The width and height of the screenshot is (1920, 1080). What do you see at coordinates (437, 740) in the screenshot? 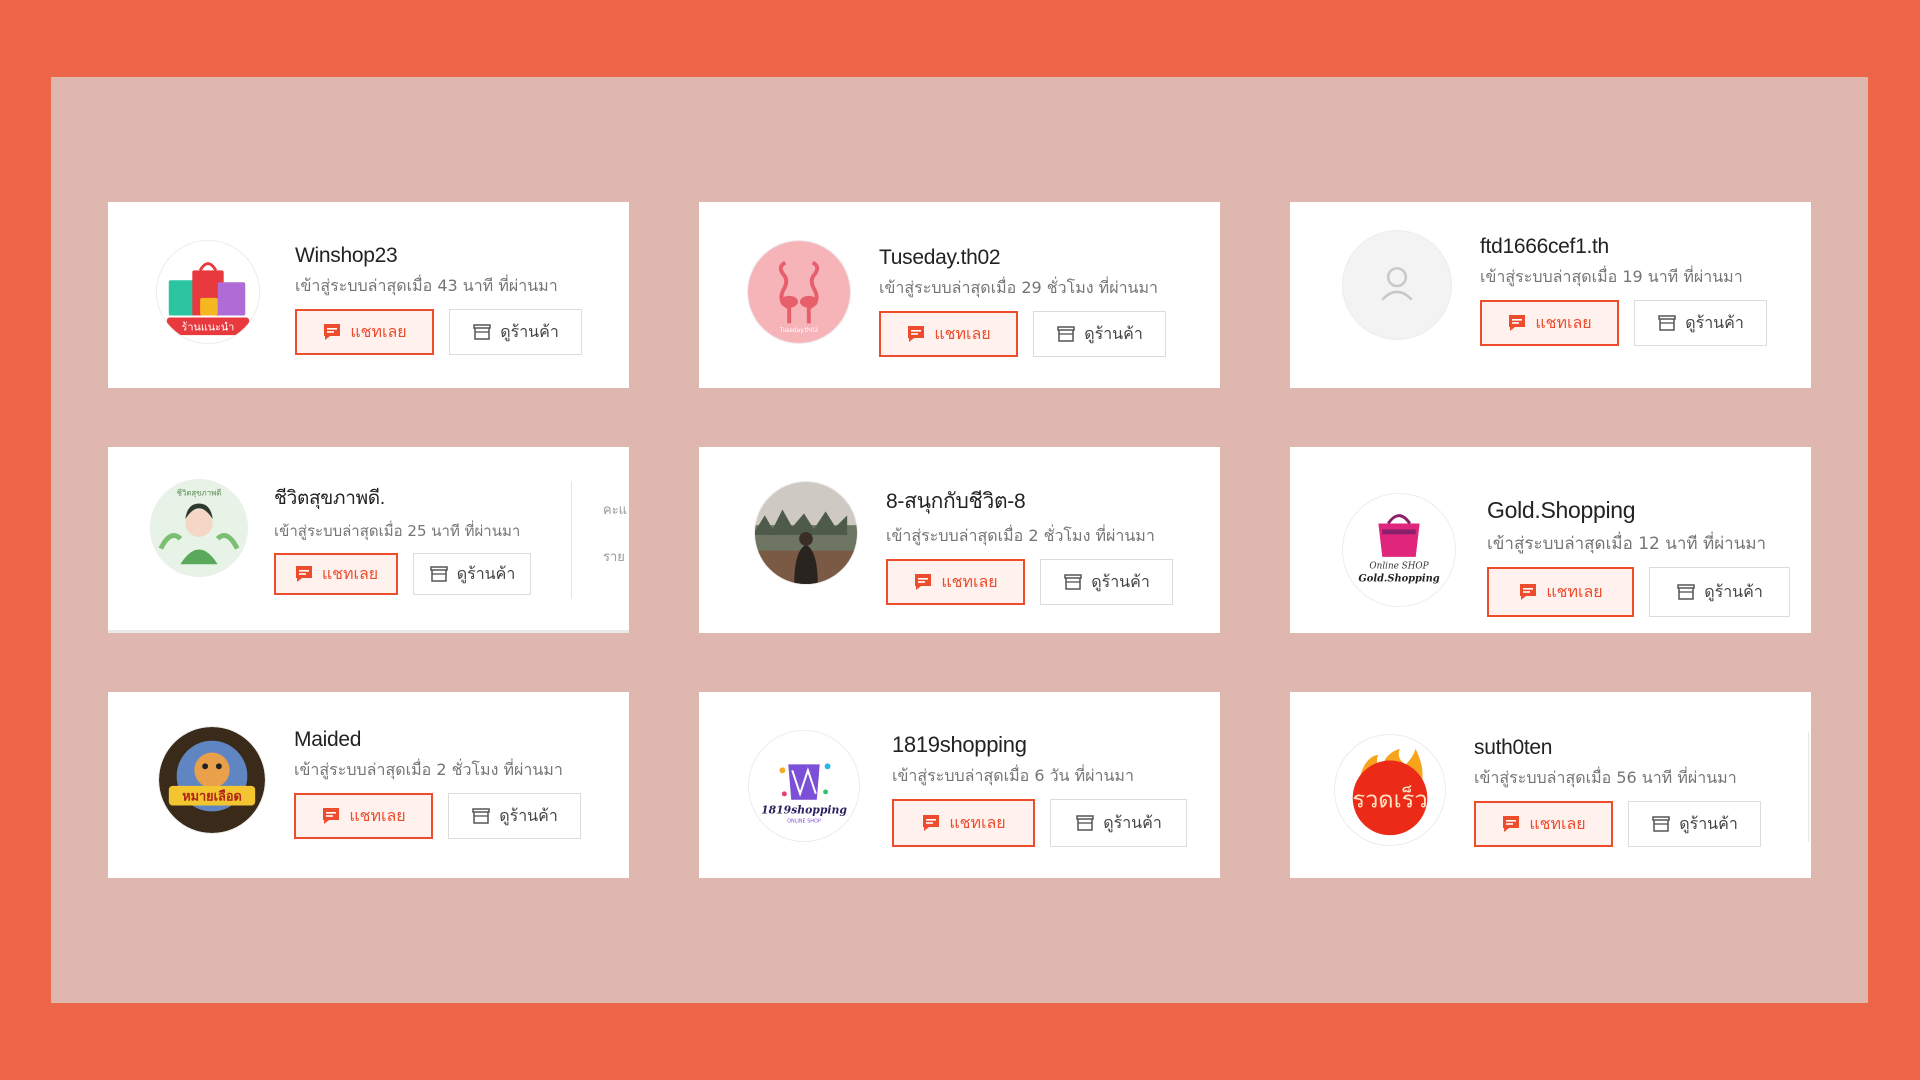
I see `shop-name: Maided` at bounding box center [437, 740].